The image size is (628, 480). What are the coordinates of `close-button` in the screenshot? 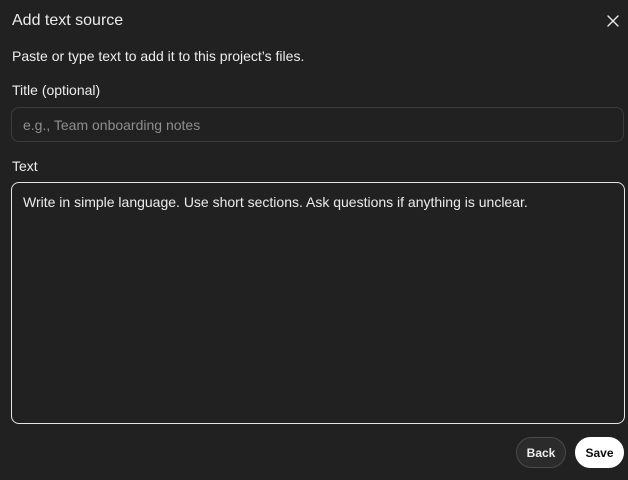 It's located at (613, 21).